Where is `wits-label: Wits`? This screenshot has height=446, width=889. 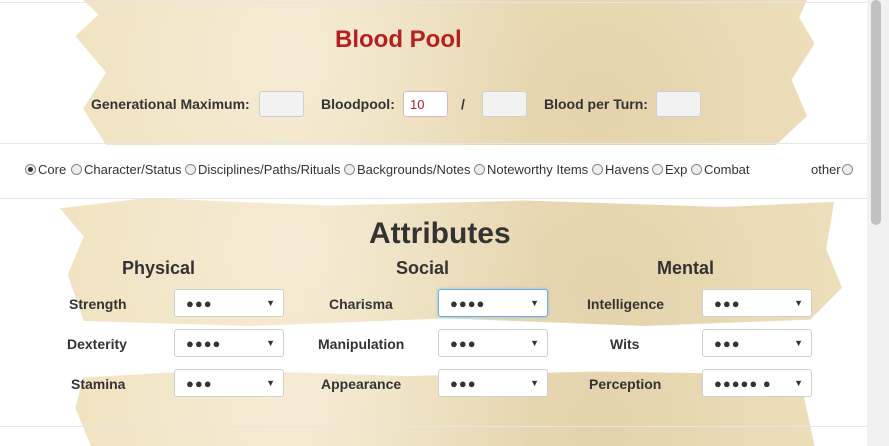 wits-label: Wits is located at coordinates (625, 344).